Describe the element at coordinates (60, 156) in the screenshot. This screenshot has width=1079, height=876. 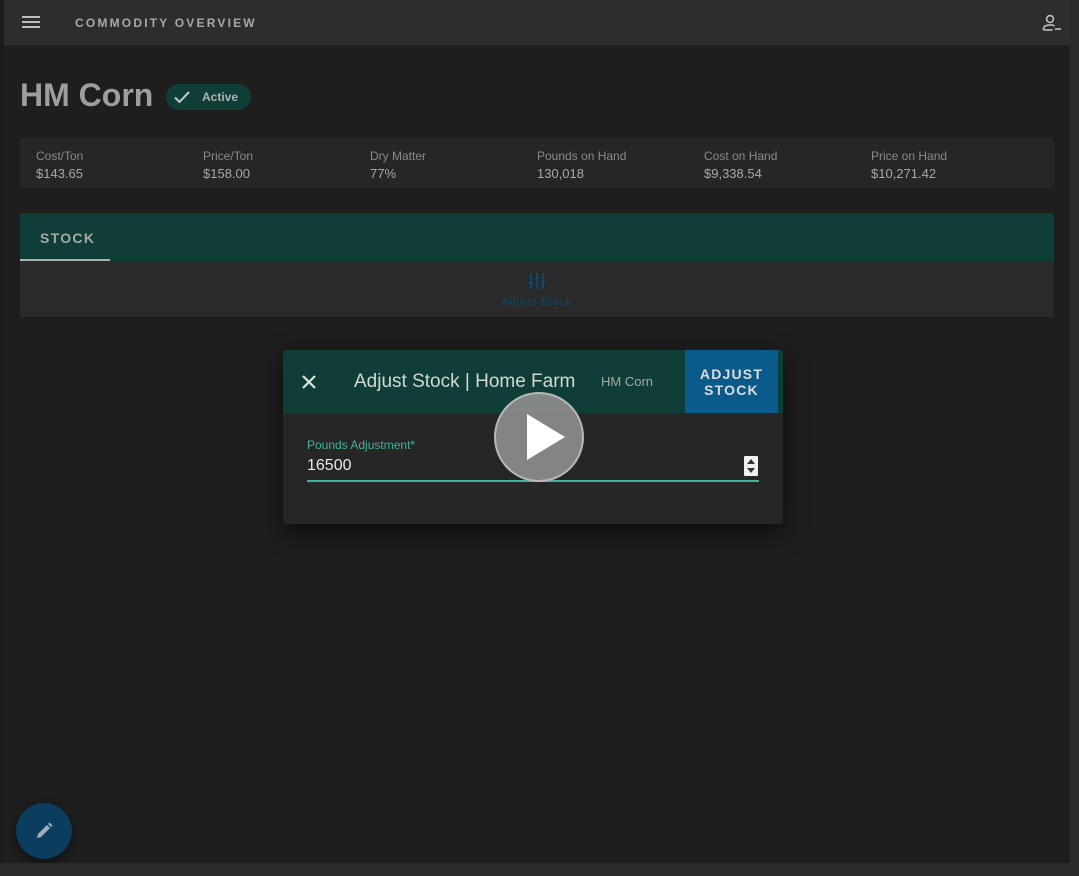
I see `stat-label: Cost/Ton` at that location.